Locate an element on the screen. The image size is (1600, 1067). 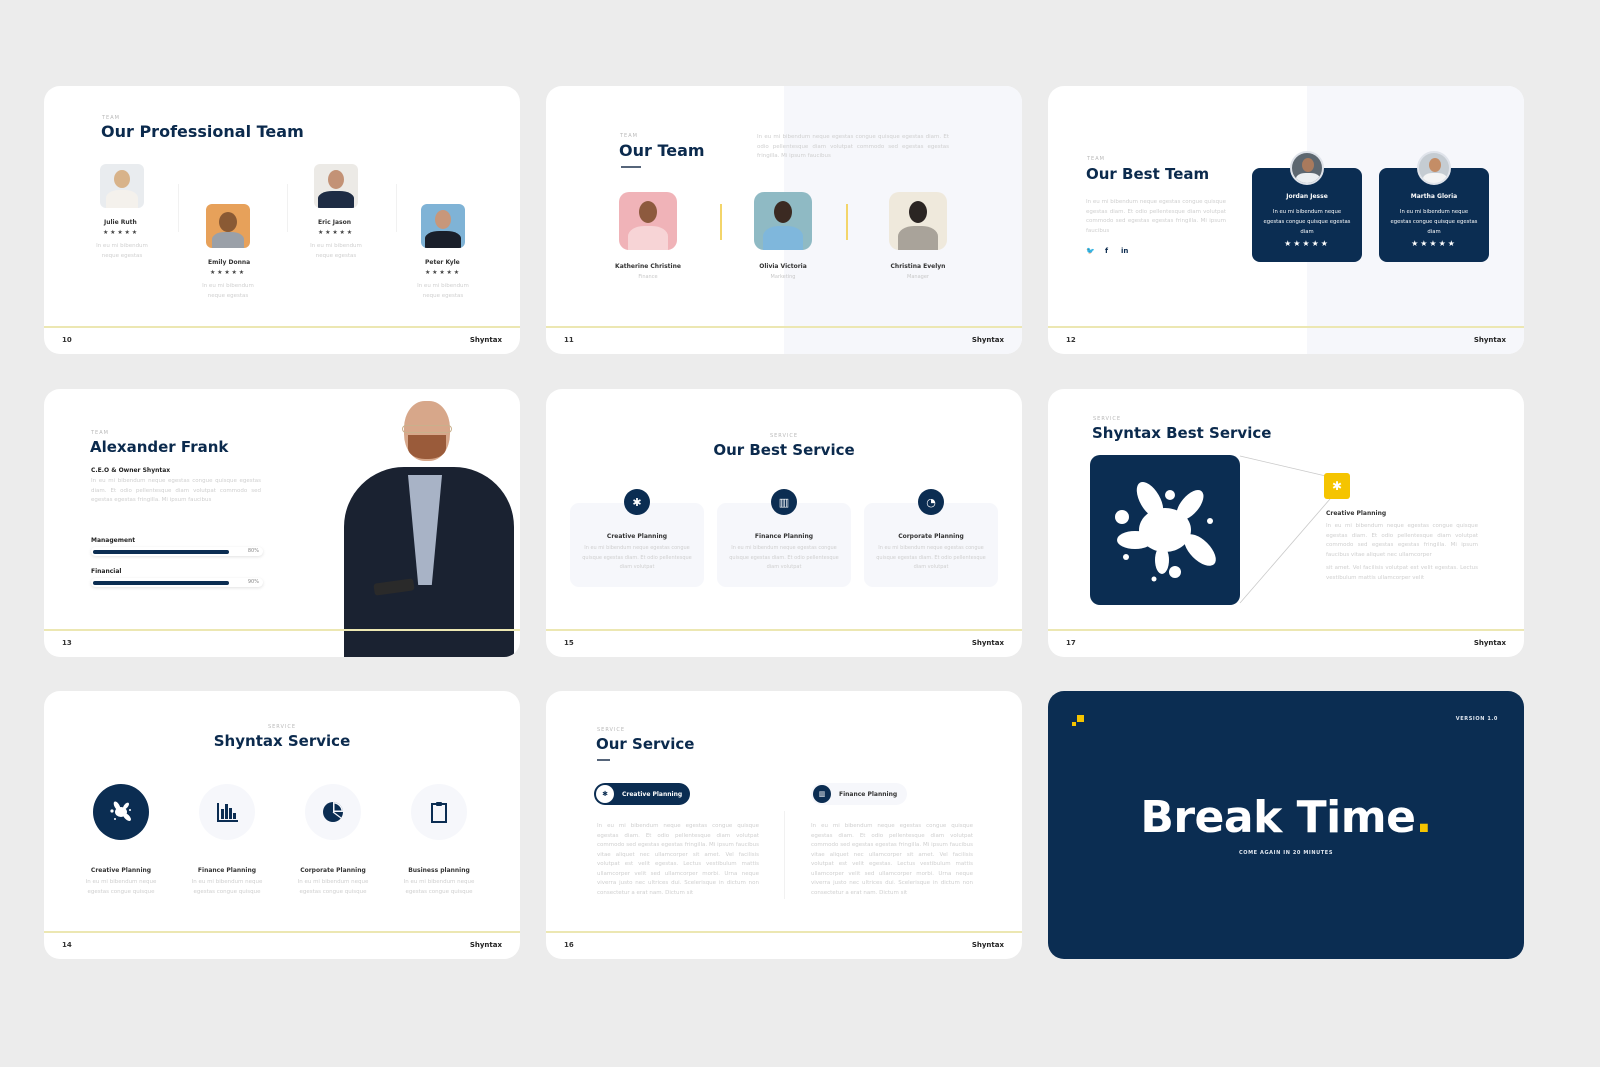
skill-bar-management: 80% is located at coordinates (177, 551).